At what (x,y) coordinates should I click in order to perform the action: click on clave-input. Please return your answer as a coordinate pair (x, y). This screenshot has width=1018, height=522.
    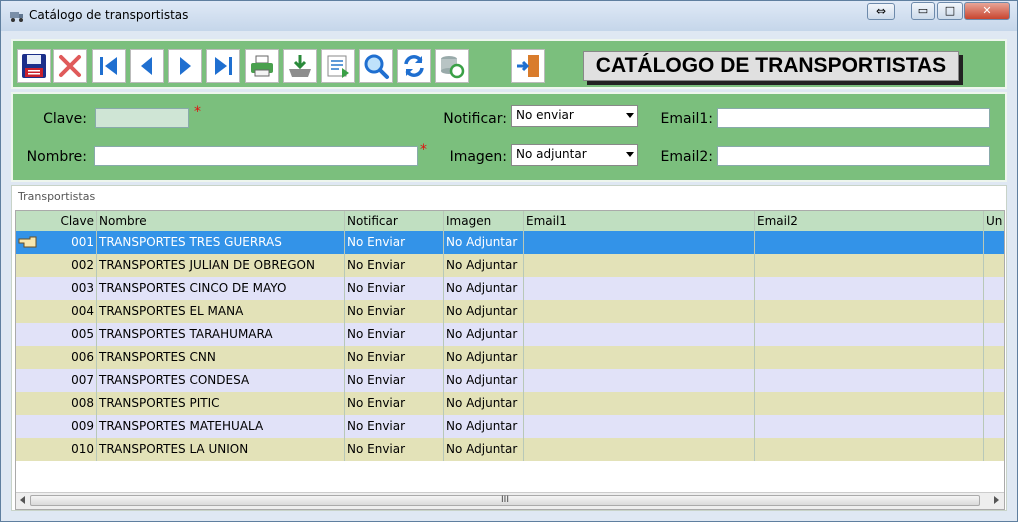
    Looking at the image, I should click on (142, 118).